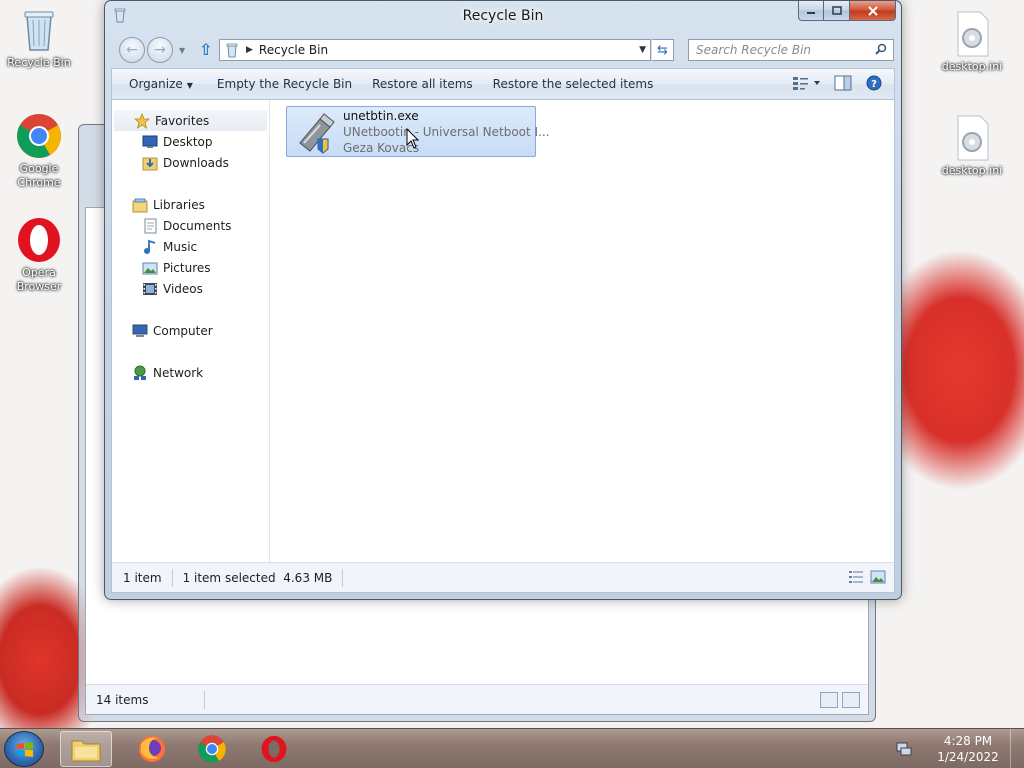 This screenshot has width=1024, height=768. Describe the element at coordinates (249, 50) in the screenshot. I see `breadcrumb-chevron-icon: ▶` at that location.